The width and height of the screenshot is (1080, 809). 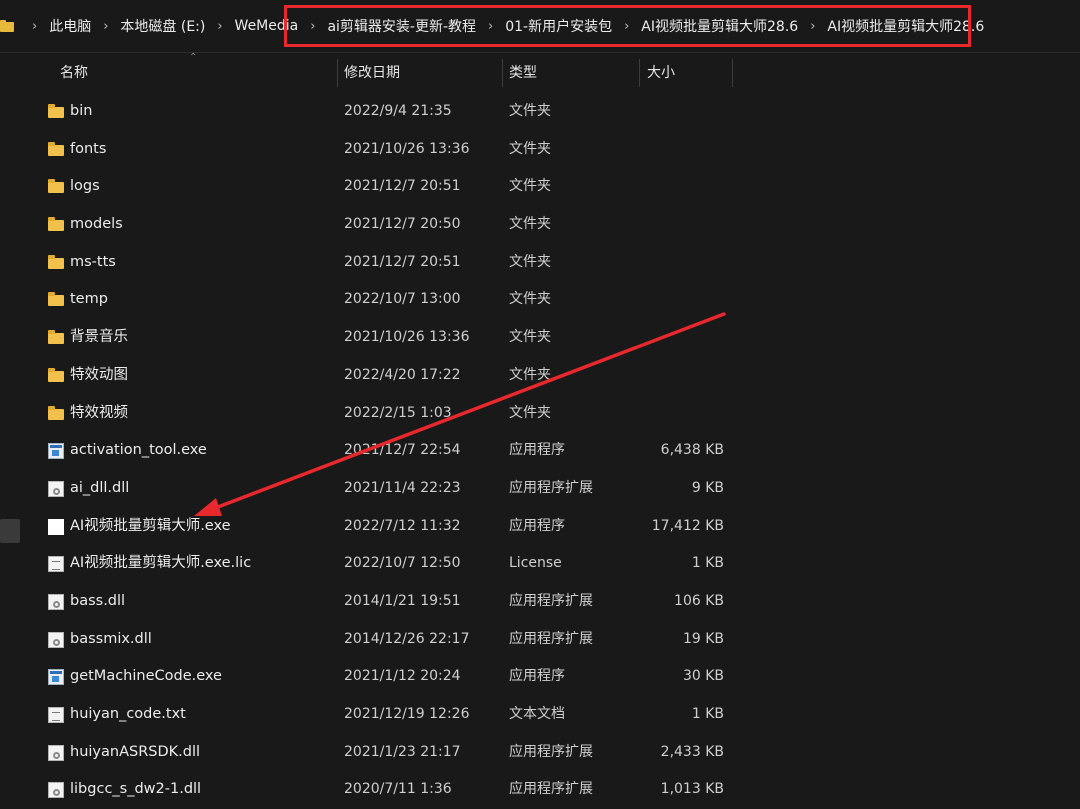 What do you see at coordinates (193, 57) in the screenshot?
I see `sort-caret-icon: ⌃` at bounding box center [193, 57].